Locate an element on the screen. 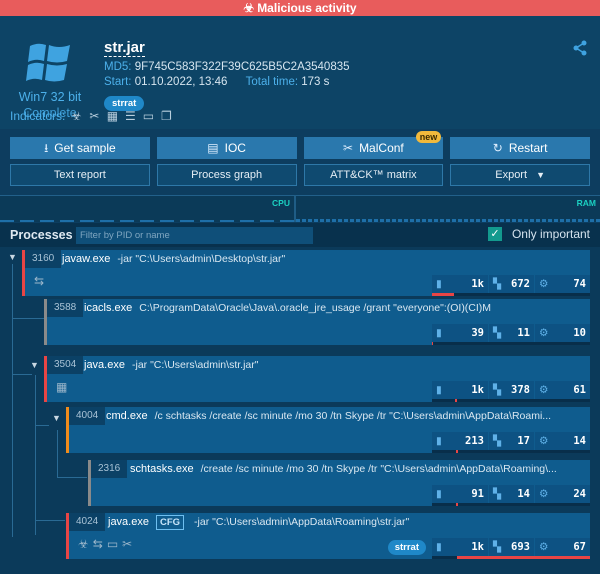  checkbox-checked-icon: ✓ is located at coordinates (494, 234).